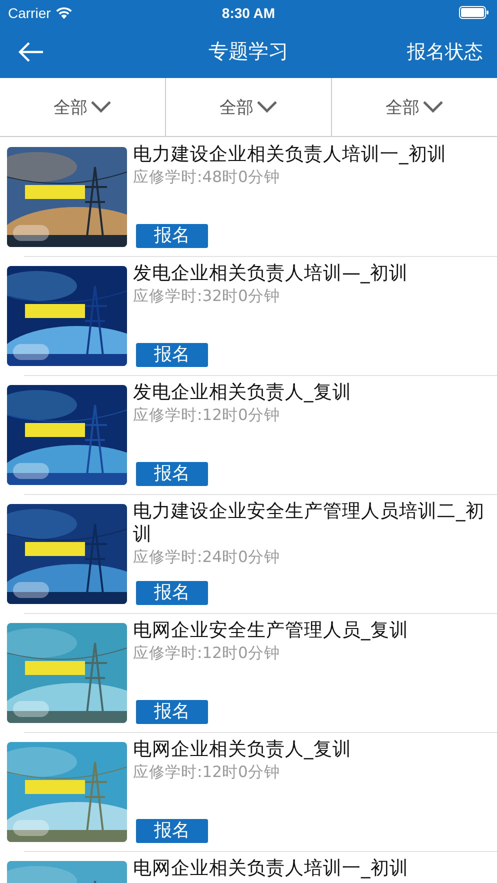 The height and width of the screenshot is (883, 497). I want to click on back-icon, so click(31, 51).